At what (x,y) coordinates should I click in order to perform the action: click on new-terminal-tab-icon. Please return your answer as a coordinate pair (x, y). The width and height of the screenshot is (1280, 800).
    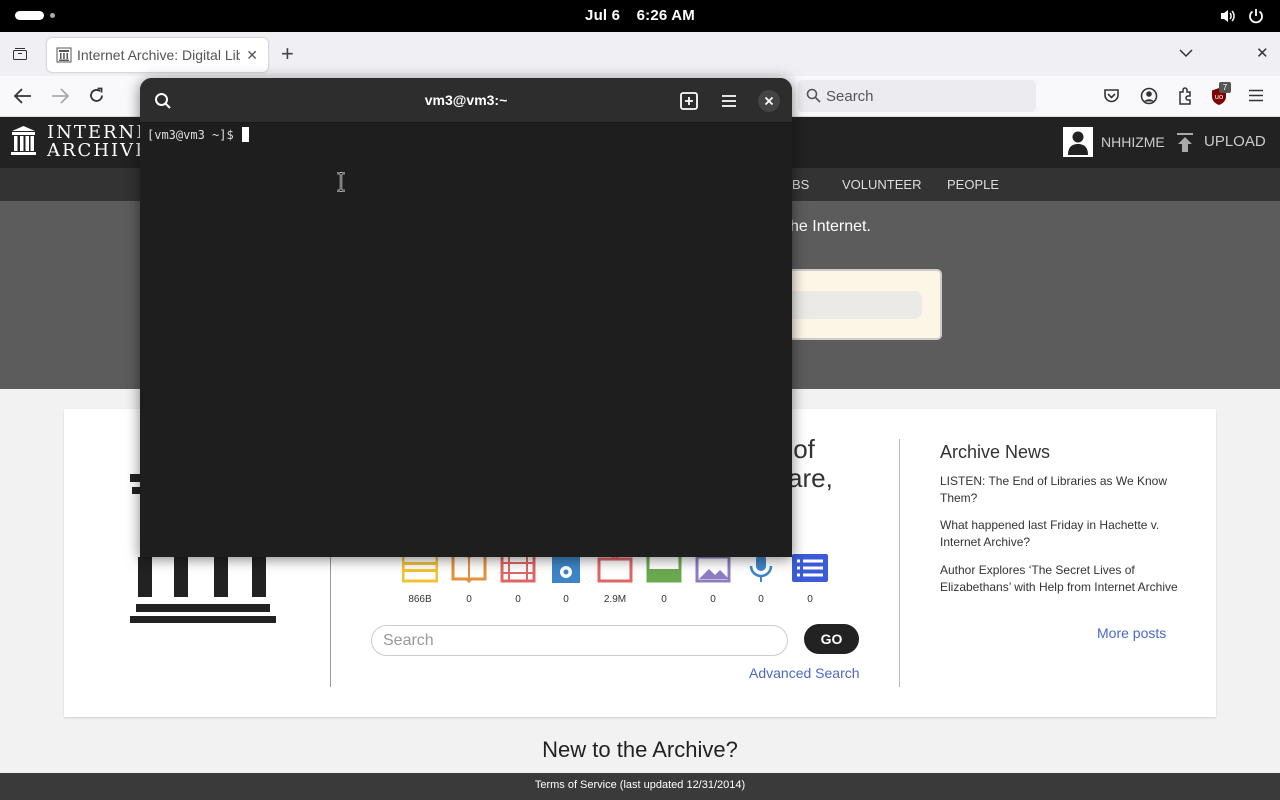
    Looking at the image, I should click on (689, 101).